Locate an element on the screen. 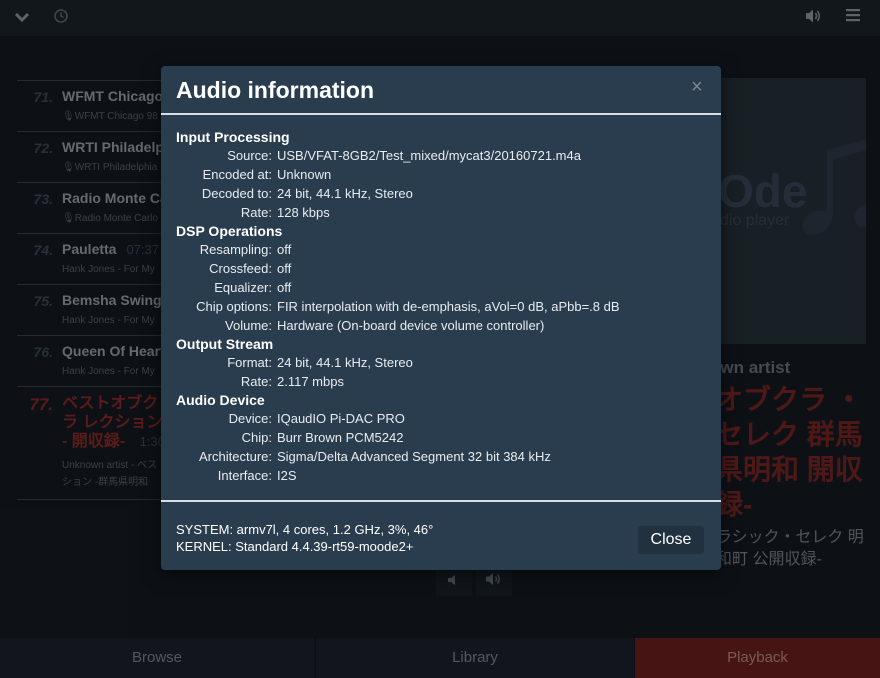 This screenshot has height=678, width=880. section-heading: Audio Device is located at coordinates (220, 400).